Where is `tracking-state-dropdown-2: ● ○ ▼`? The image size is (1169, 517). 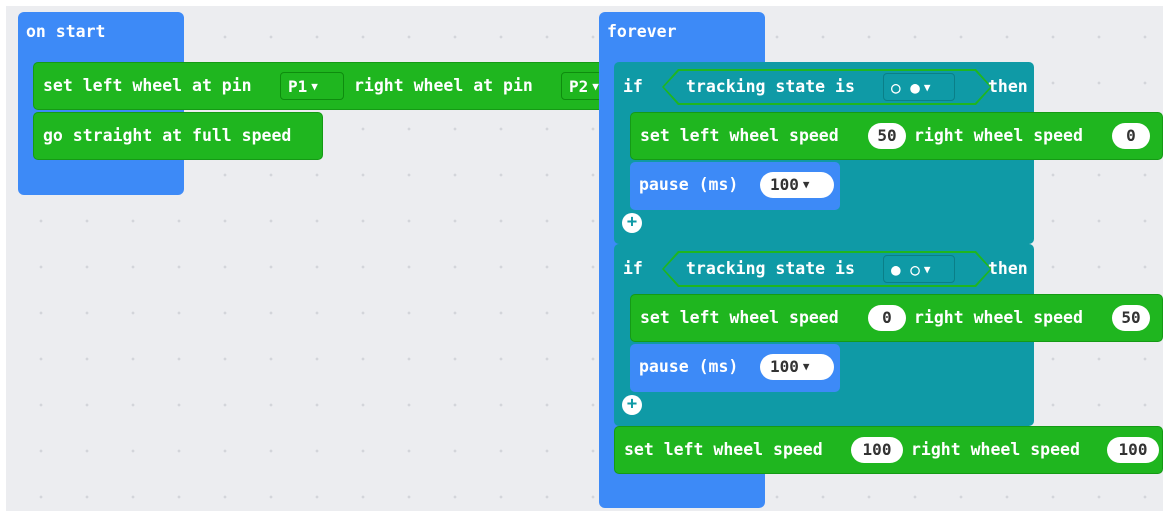
tracking-state-dropdown-2: ● ○ ▼ is located at coordinates (919, 269).